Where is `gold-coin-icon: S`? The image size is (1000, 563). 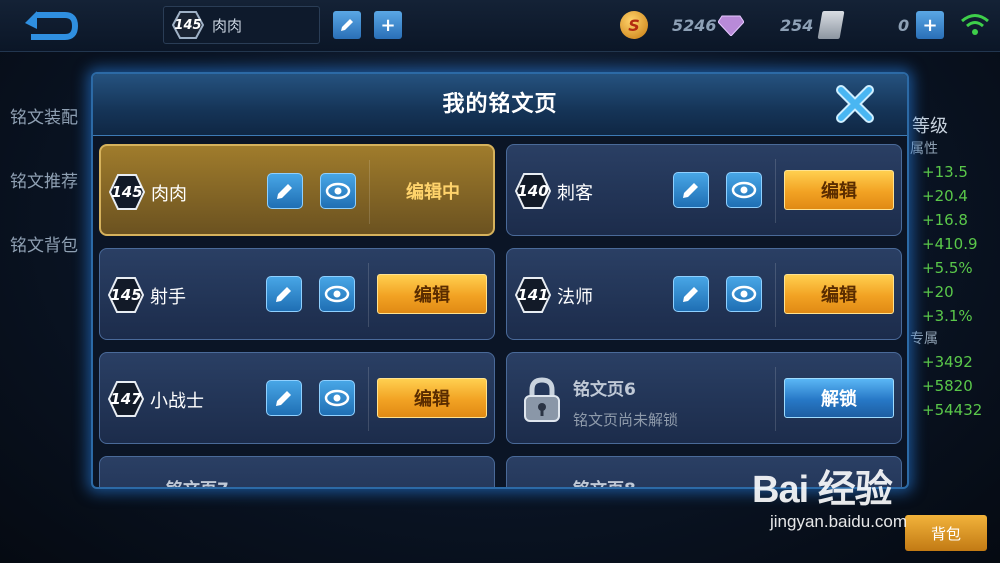
gold-coin-icon: S is located at coordinates (634, 25).